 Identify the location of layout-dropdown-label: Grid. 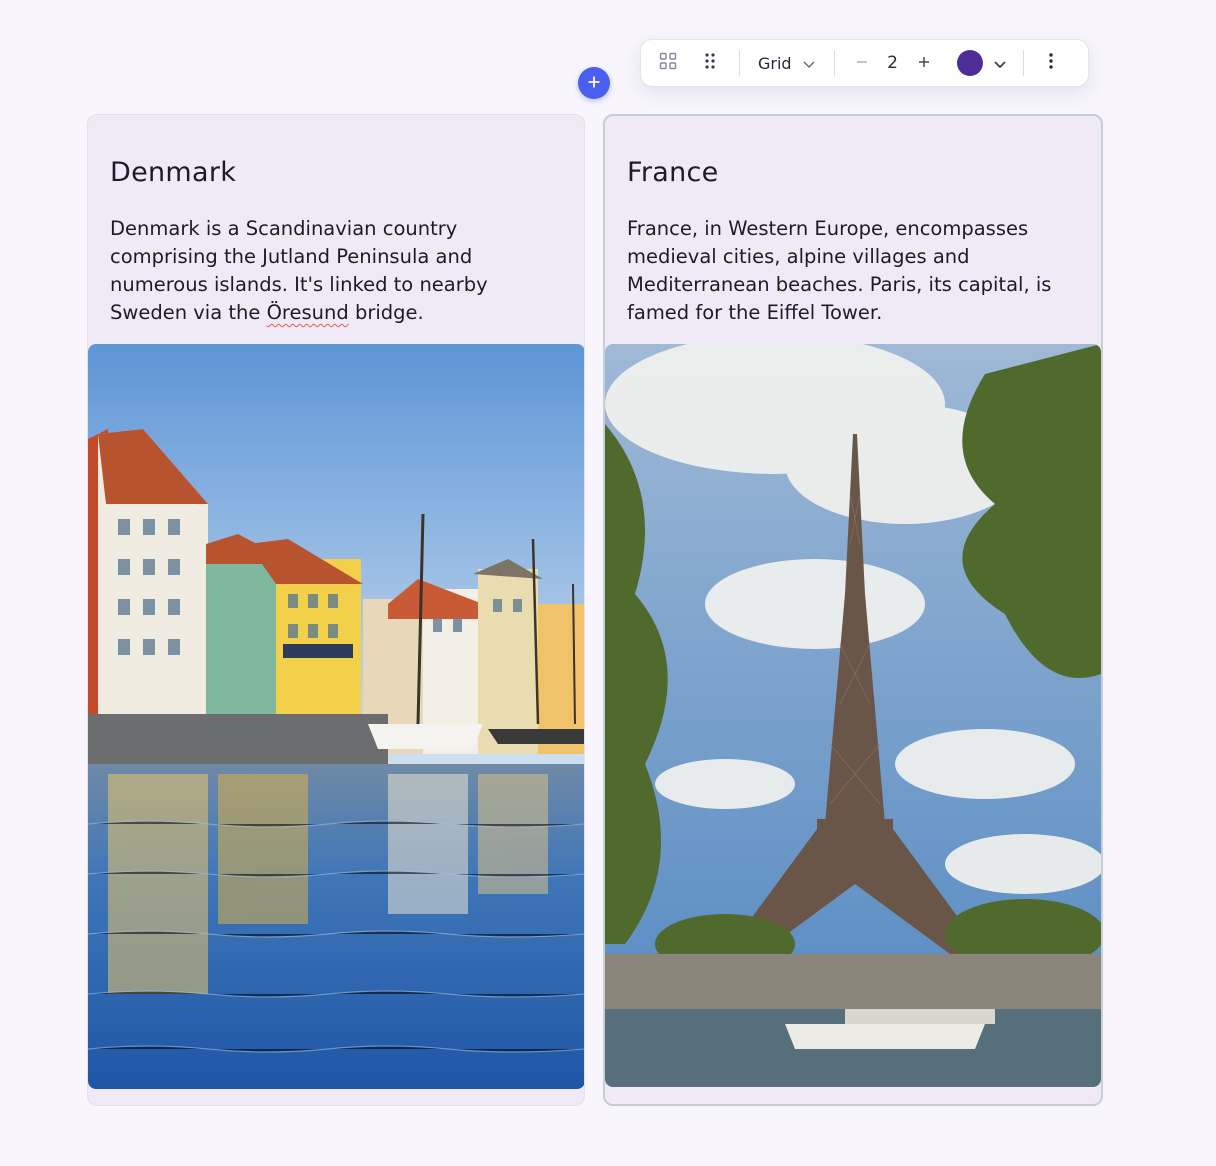
(775, 63).